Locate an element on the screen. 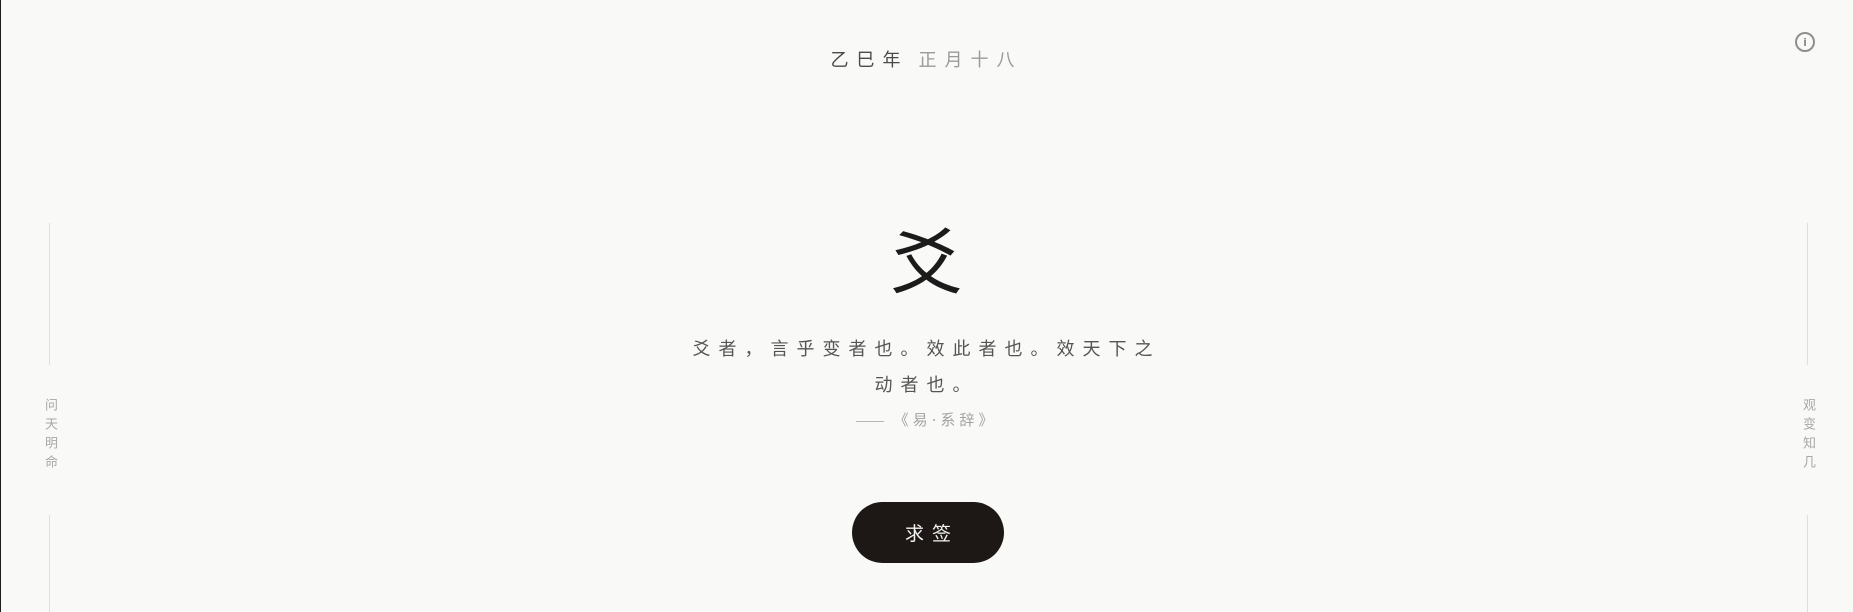  left-divider-bottom is located at coordinates (49, 563).